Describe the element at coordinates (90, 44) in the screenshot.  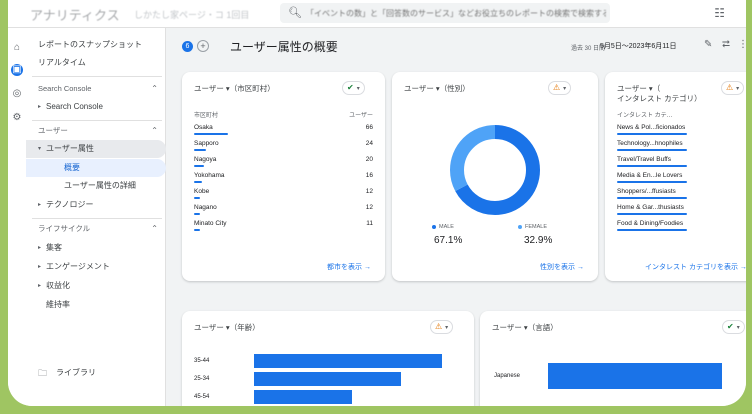
I see `sidebar-item-label: レポートのスナップショット` at that location.